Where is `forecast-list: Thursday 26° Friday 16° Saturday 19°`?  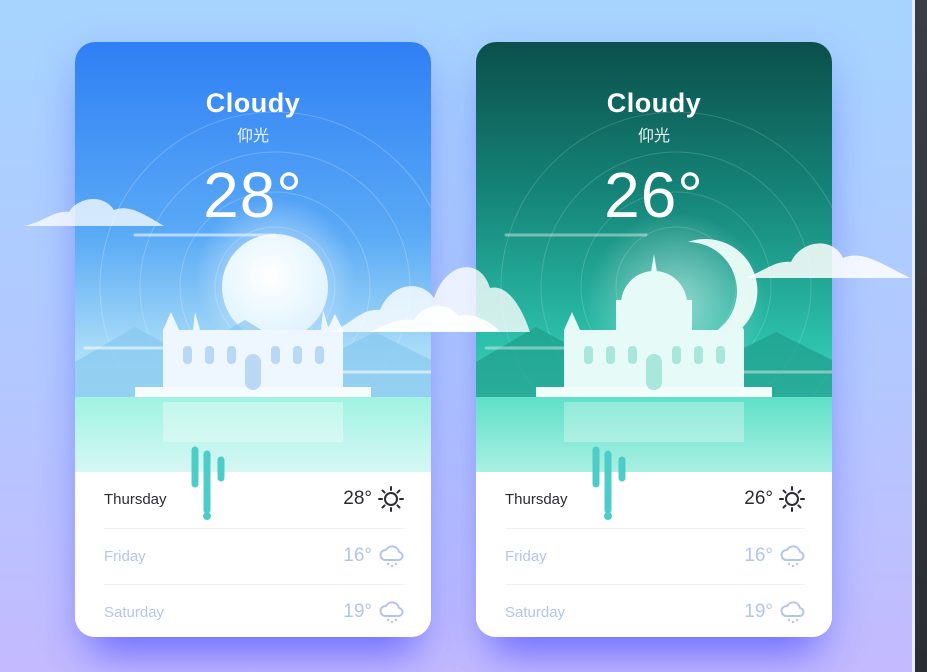
forecast-list: Thursday 26° Friday 16° Saturday 19° is located at coordinates (654, 554).